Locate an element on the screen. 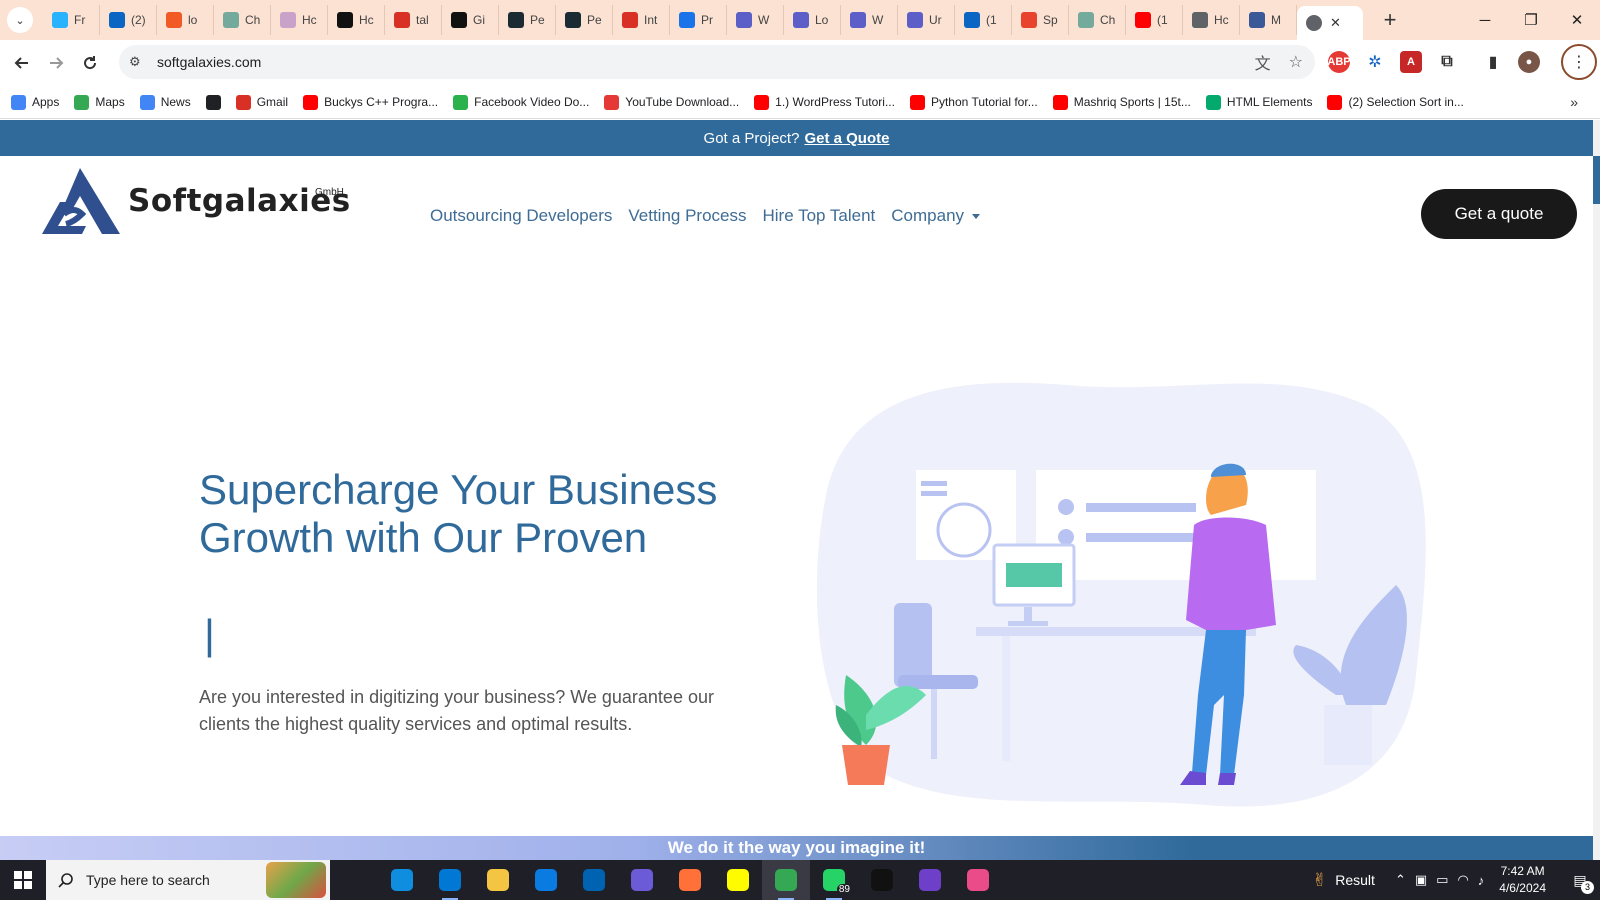  notification-center-icon: ▤ 3 is located at coordinates (1580, 880).